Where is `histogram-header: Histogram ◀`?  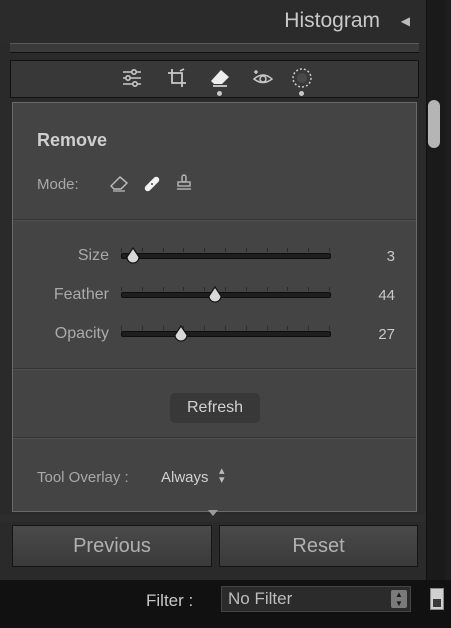 histogram-header: Histogram ◀ is located at coordinates (213, 21).